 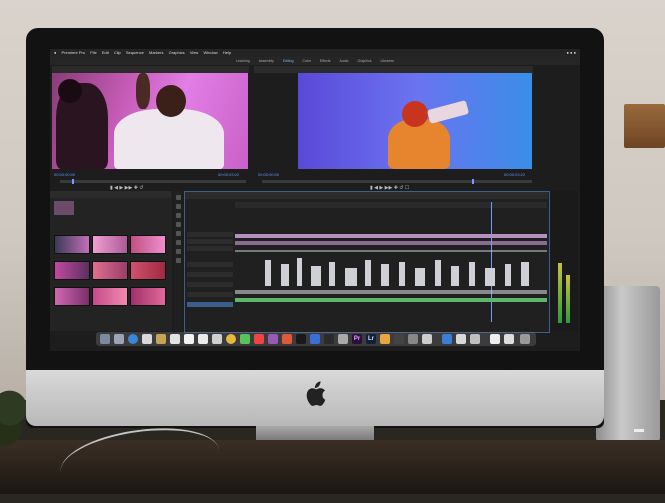 I want to click on messages-icon, so click(x=245, y=339).